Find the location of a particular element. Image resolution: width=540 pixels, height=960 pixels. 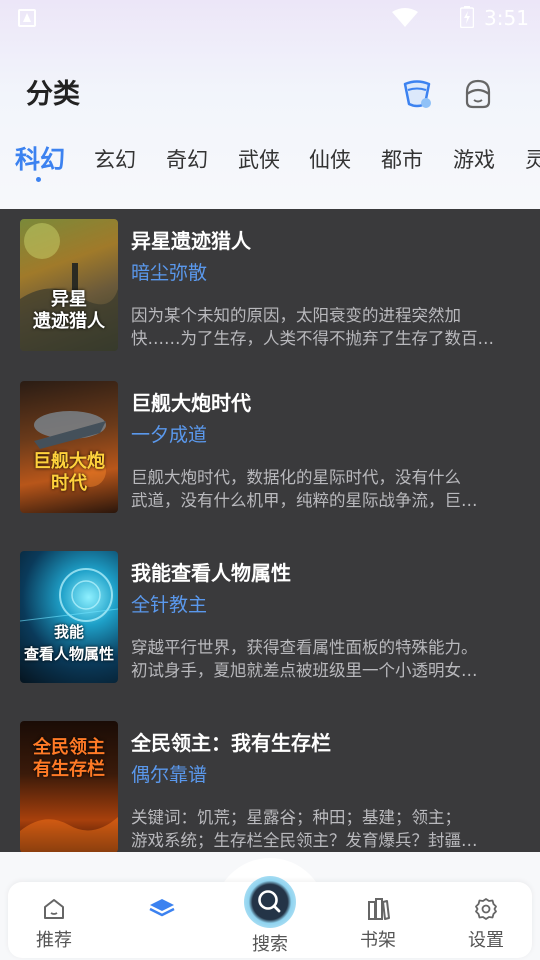

book-cover: 异星 遗迹猎人 is located at coordinates (69, 285).